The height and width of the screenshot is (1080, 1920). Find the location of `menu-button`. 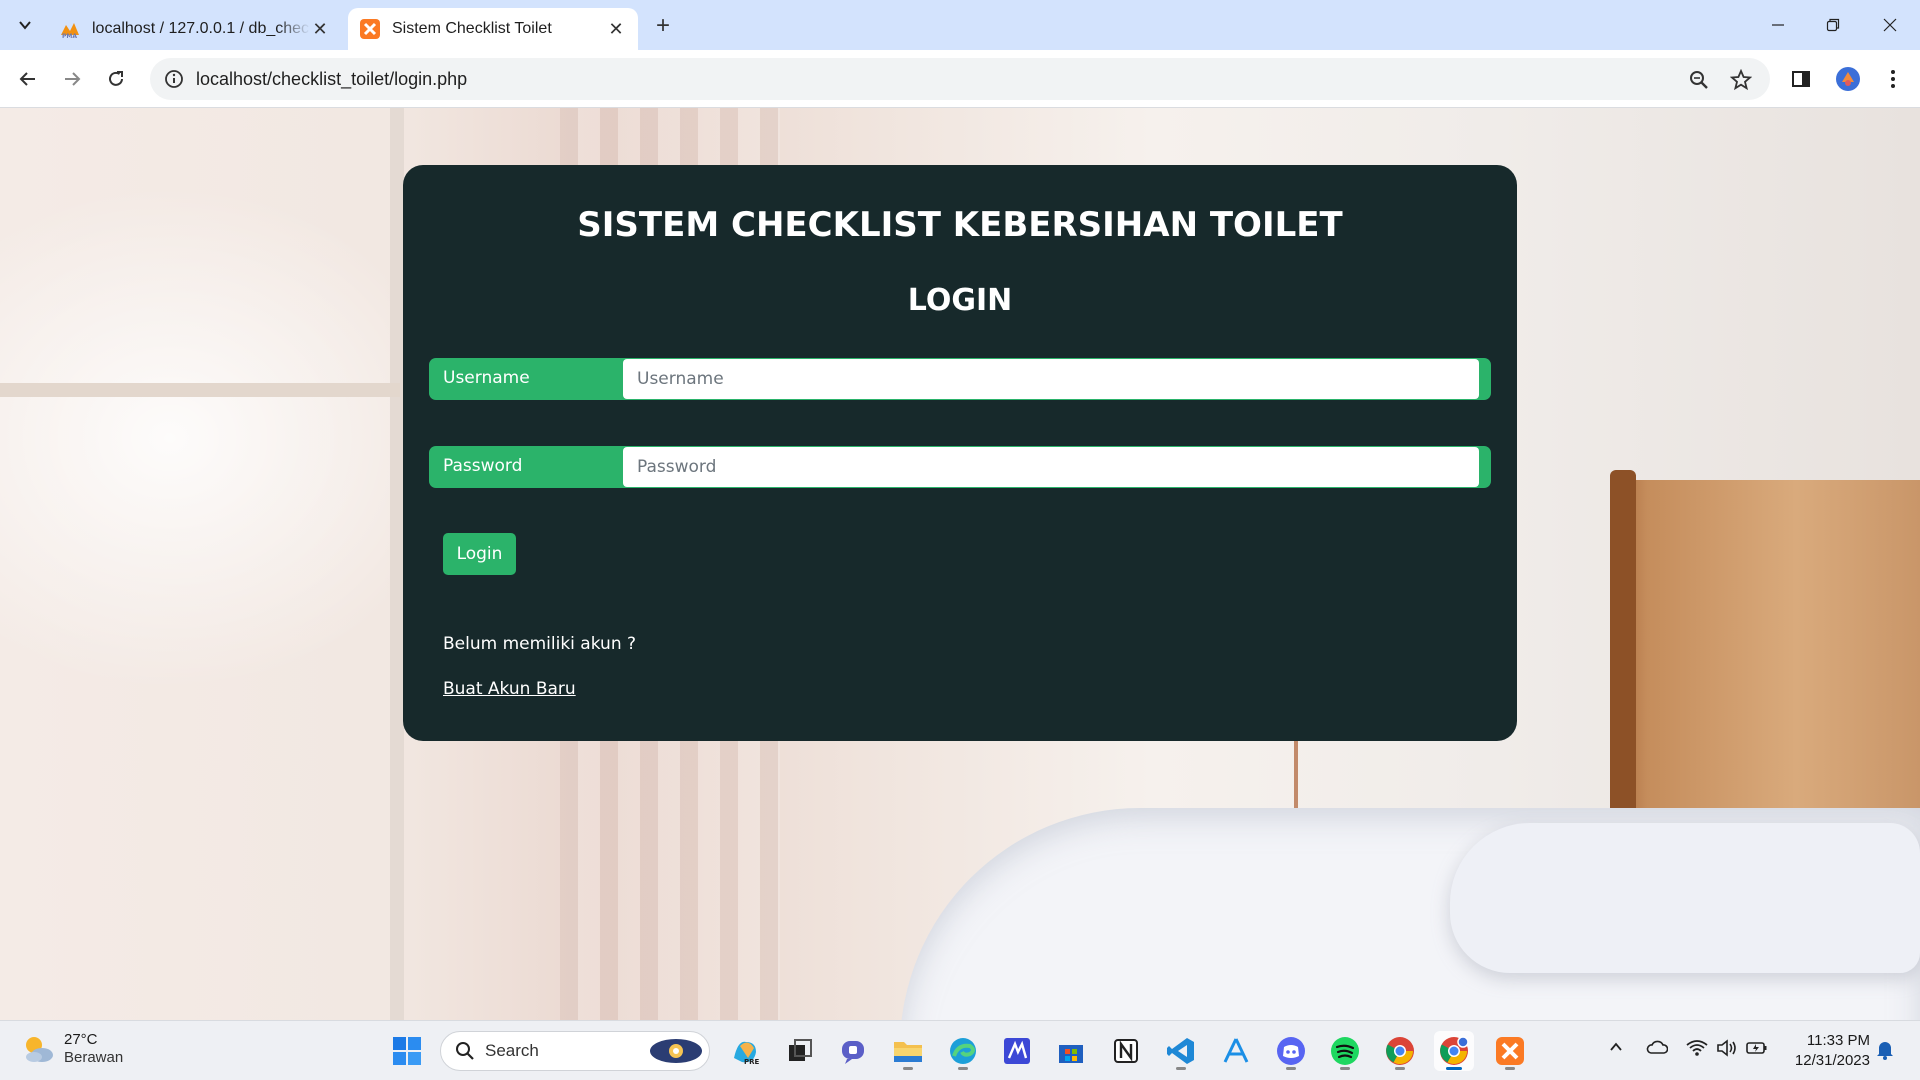

menu-button is located at coordinates (1893, 79).